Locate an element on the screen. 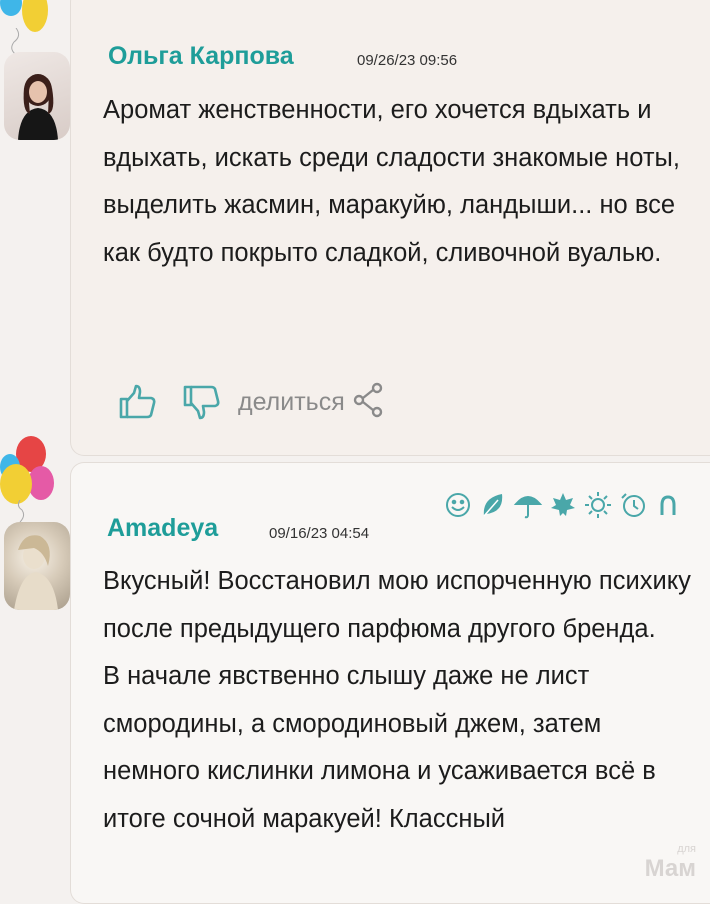 The image size is (710, 904). mood-icons is located at coordinates (563, 505).